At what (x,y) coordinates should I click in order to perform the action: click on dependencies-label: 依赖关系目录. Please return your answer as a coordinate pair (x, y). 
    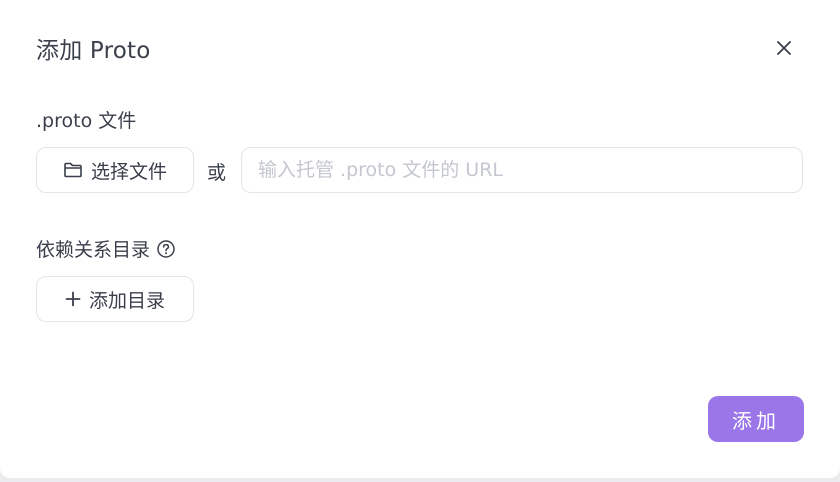
    Looking at the image, I should click on (93, 250).